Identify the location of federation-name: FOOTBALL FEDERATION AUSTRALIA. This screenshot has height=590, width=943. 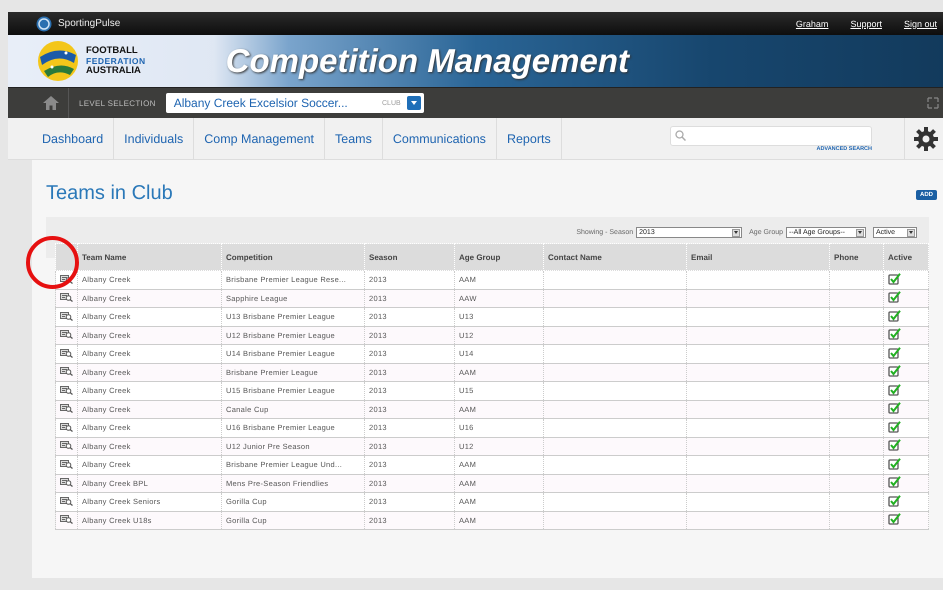
(116, 61).